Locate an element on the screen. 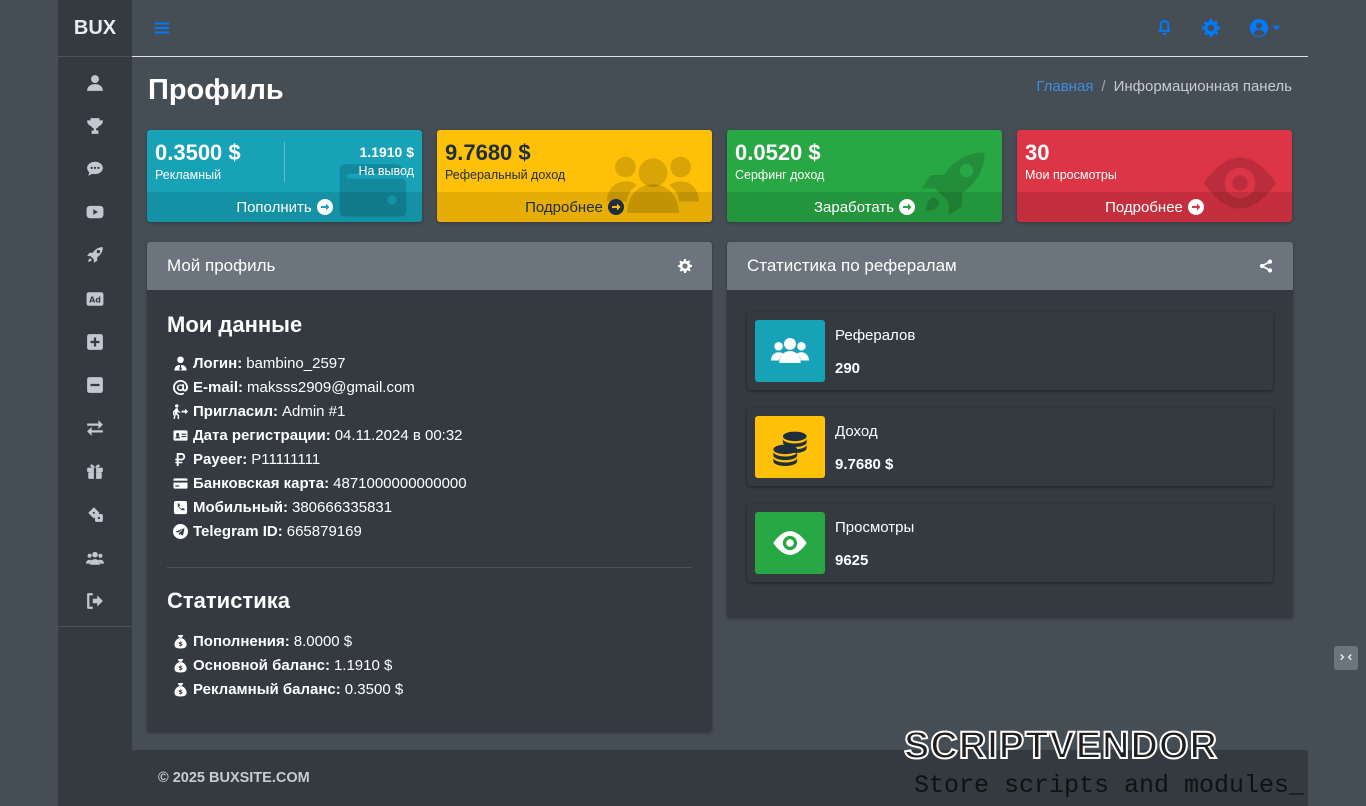  eye-icon is located at coordinates (790, 543).